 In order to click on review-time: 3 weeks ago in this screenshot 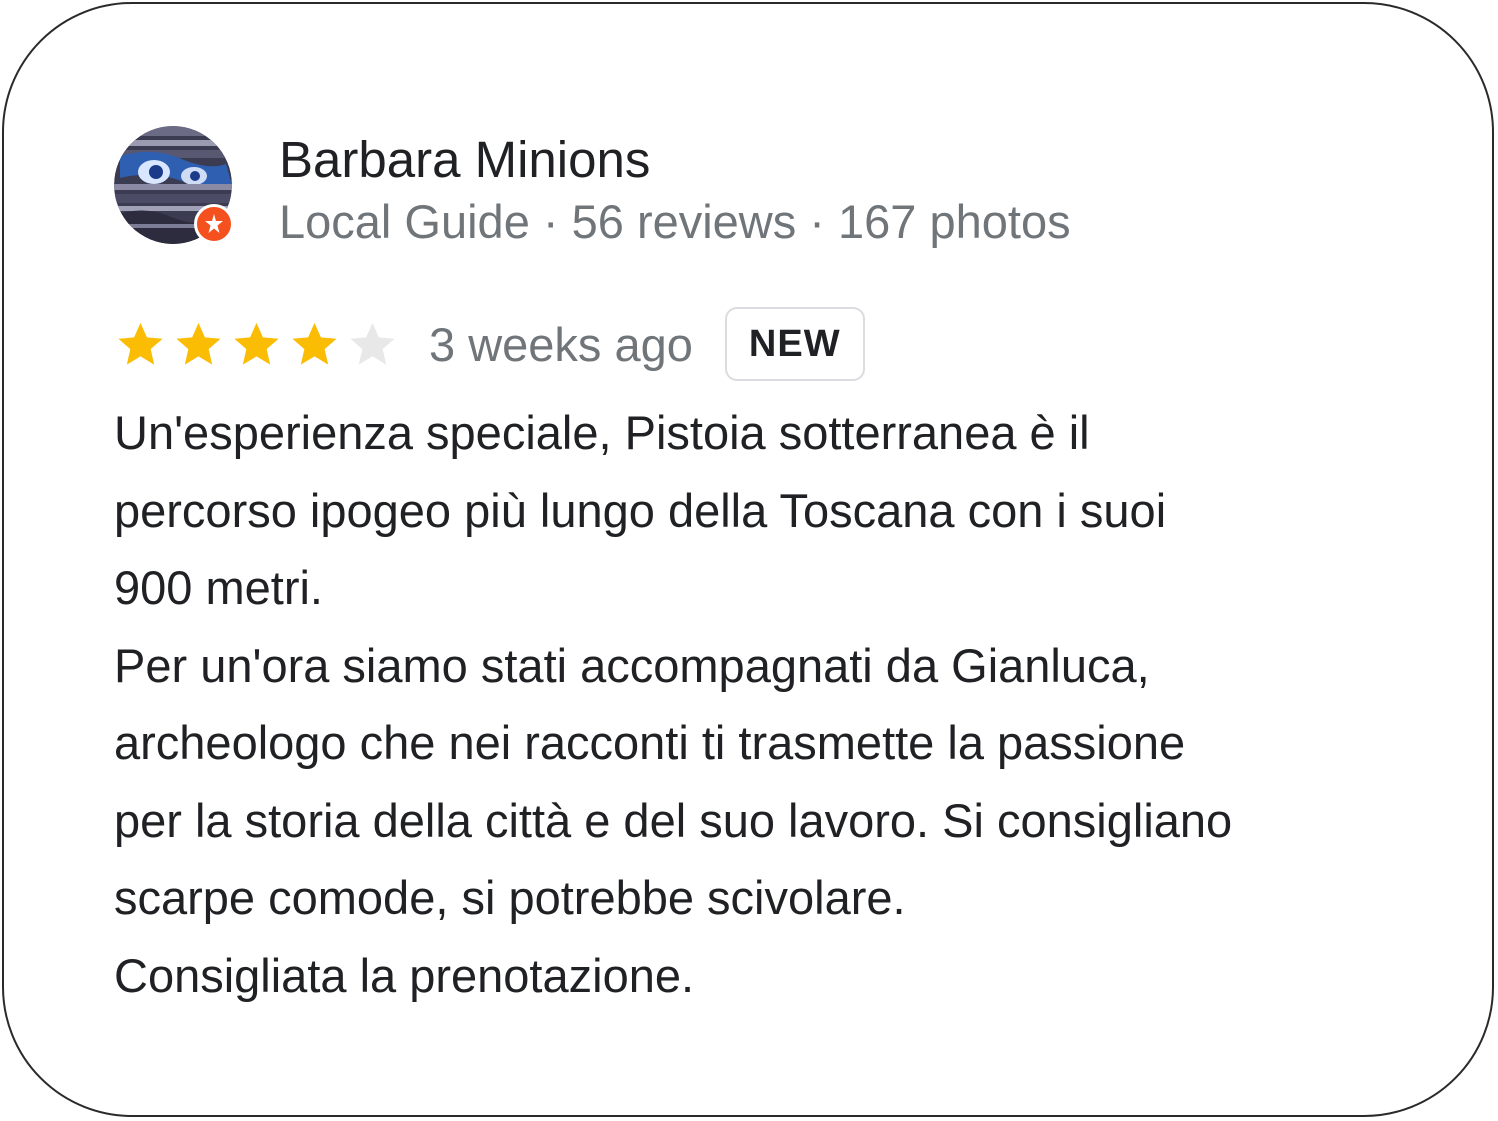, I will do `click(561, 344)`.